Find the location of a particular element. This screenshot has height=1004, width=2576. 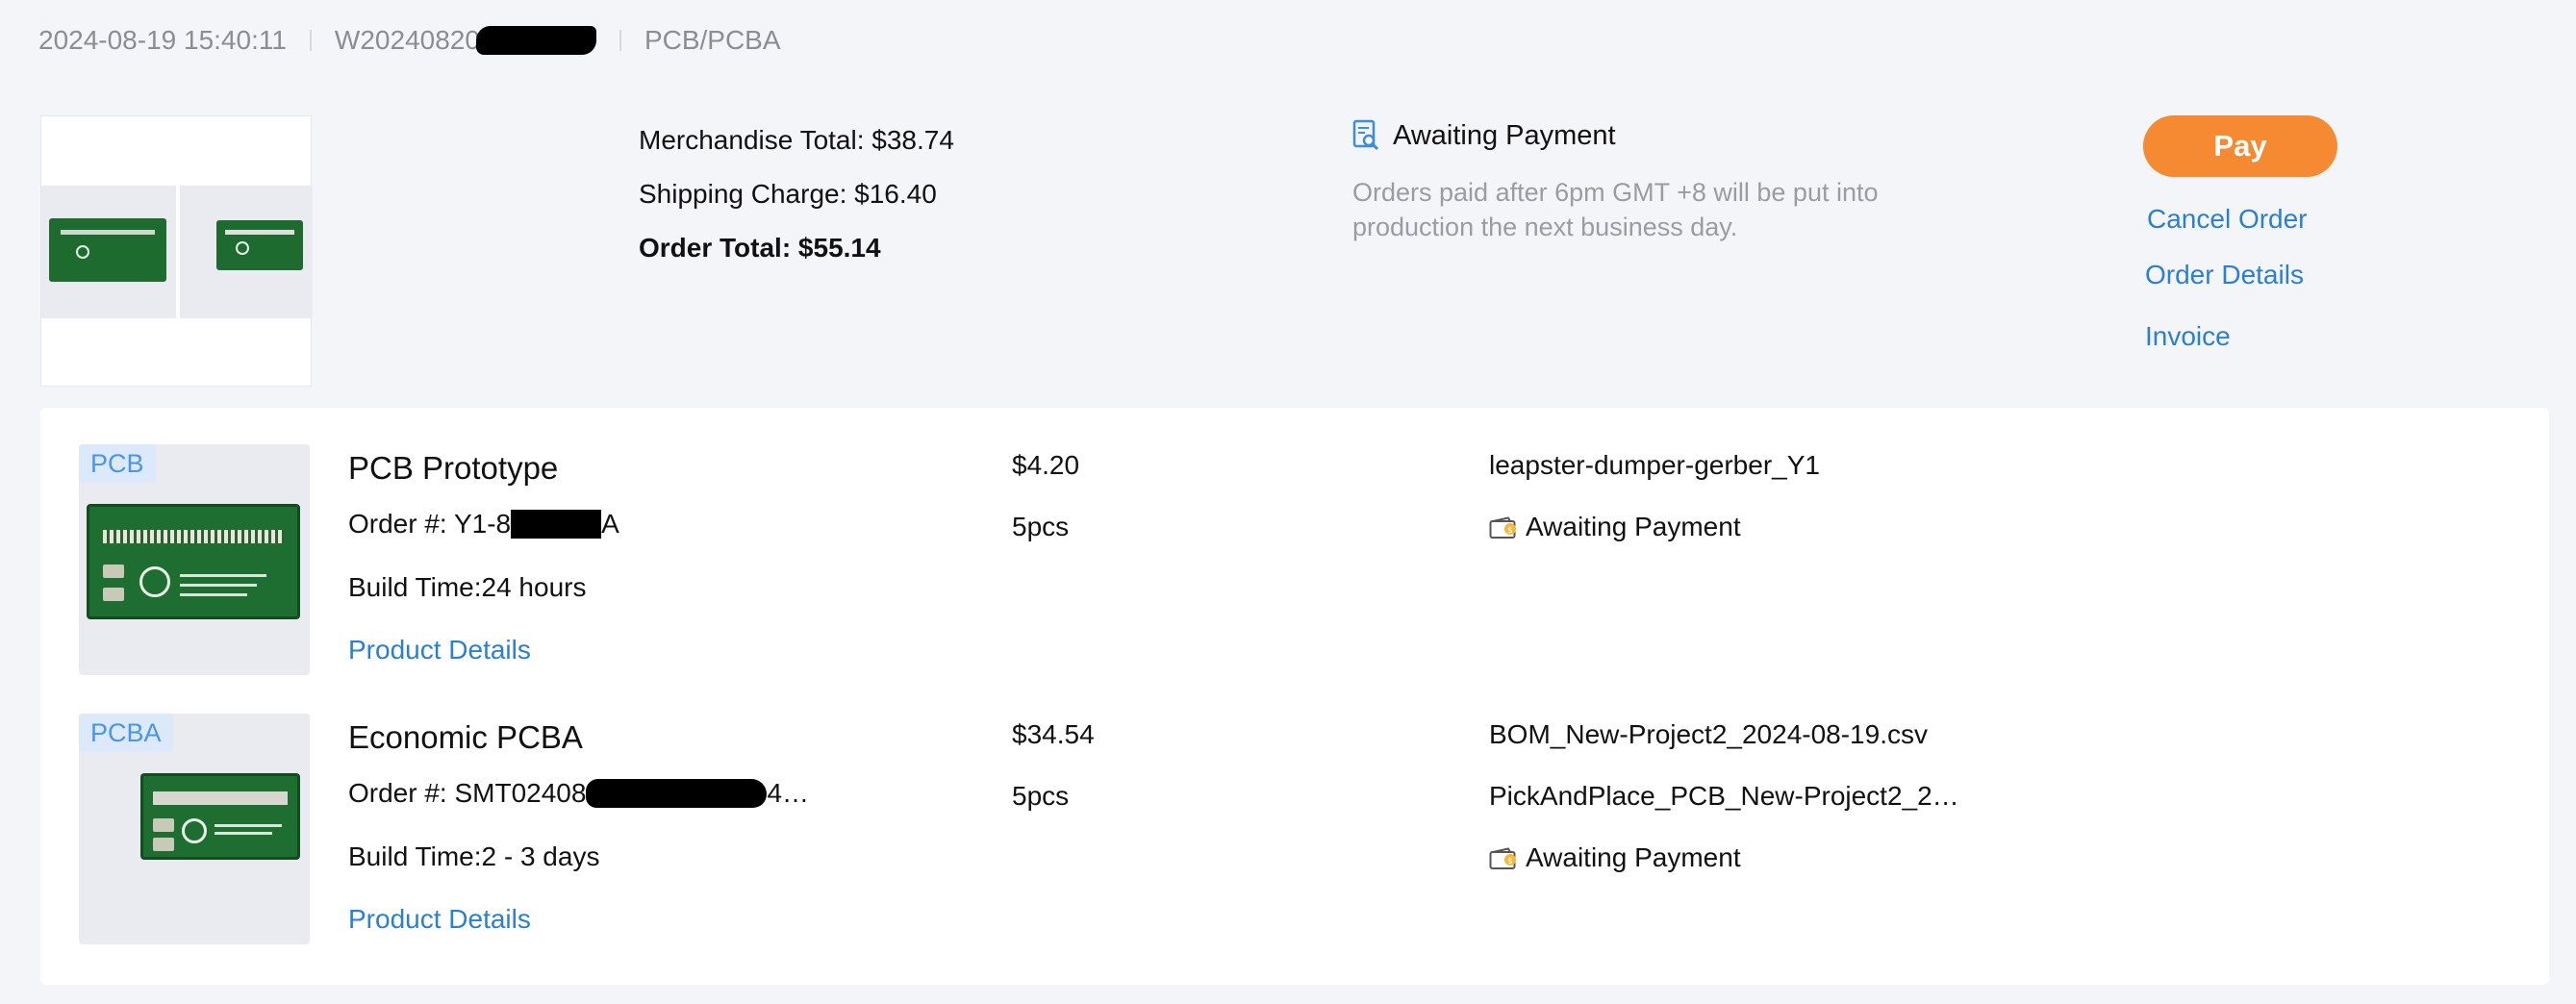

item-build-time: Build Time:24 hours is located at coordinates (467, 587).